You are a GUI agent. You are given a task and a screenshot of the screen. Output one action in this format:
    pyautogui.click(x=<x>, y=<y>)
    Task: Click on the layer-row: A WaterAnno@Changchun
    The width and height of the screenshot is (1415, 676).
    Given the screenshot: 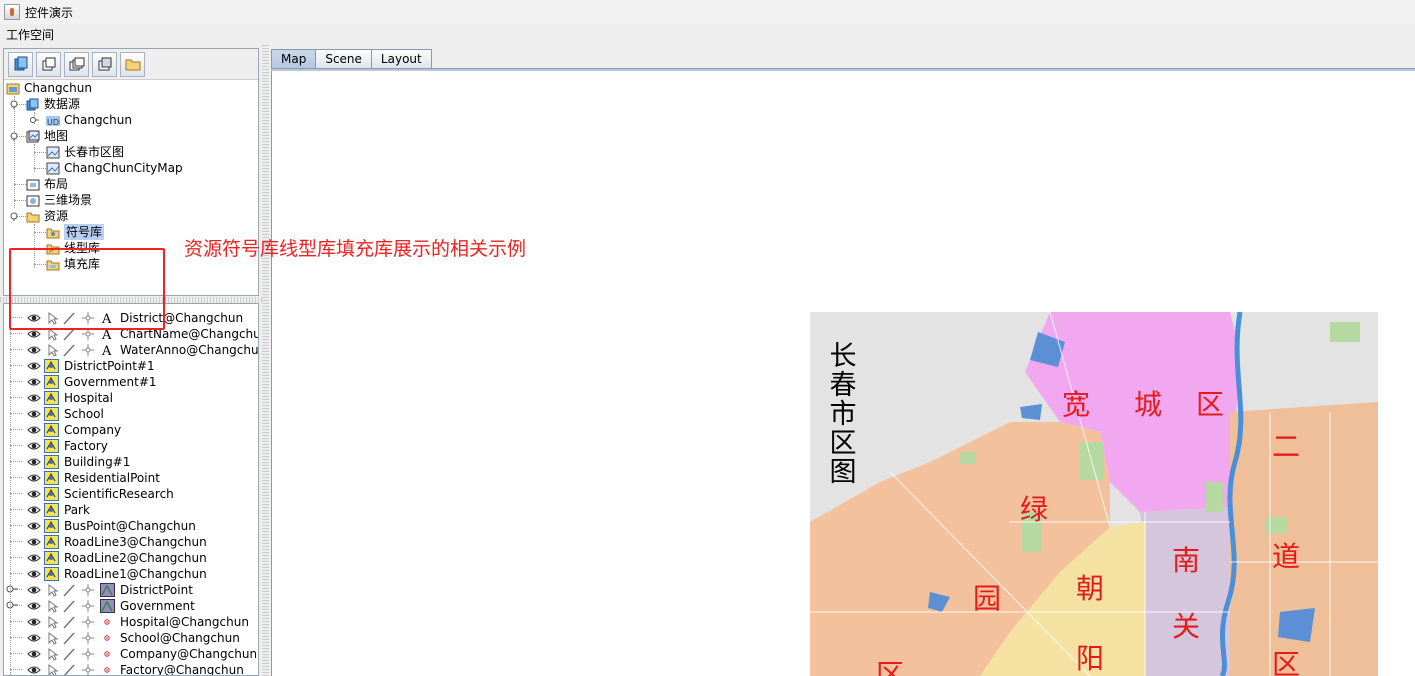 What is the action you would take?
    pyautogui.click(x=131, y=350)
    